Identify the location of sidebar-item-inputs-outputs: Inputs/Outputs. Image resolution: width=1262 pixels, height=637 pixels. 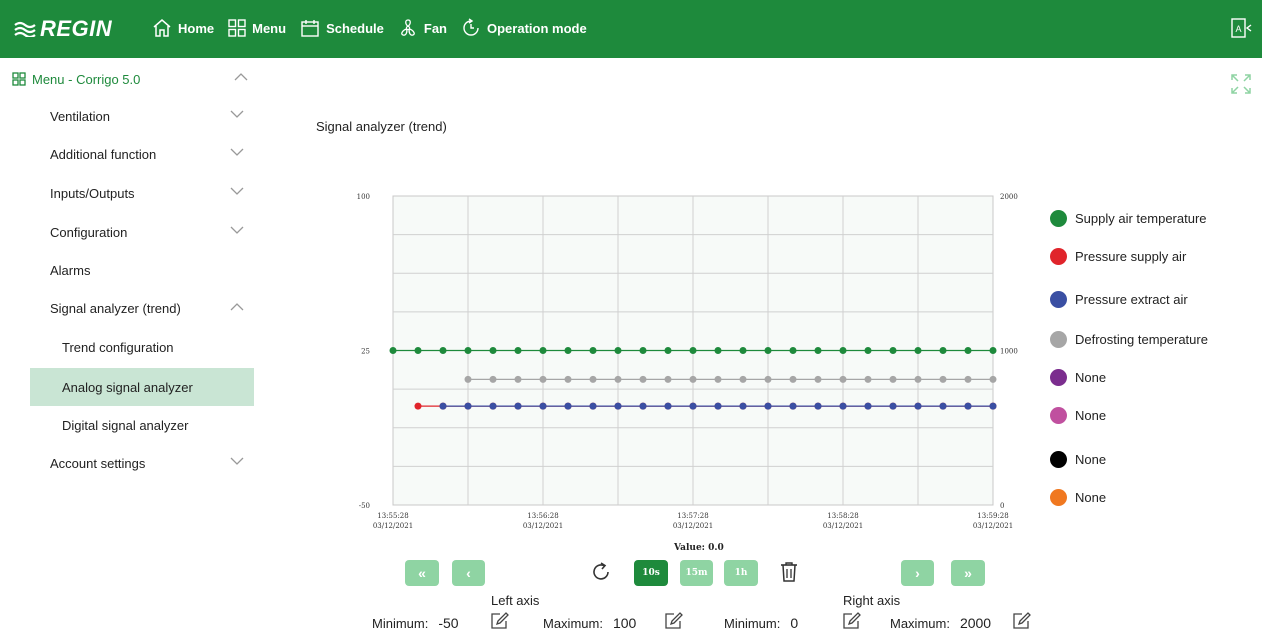
(142, 193).